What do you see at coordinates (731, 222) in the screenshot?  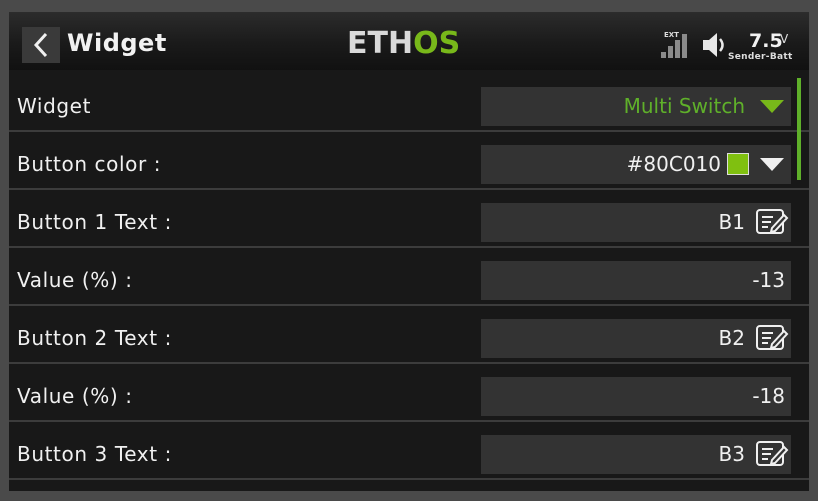 I see `button-1-text-value: B1` at bounding box center [731, 222].